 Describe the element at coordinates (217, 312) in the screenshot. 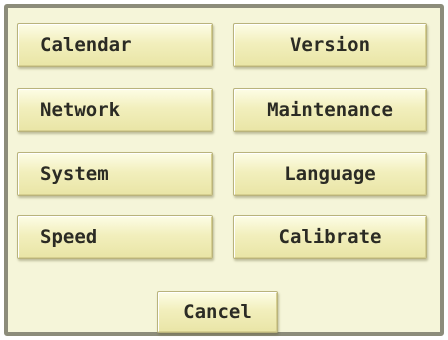

I see `cancel-button: Cancel` at that location.